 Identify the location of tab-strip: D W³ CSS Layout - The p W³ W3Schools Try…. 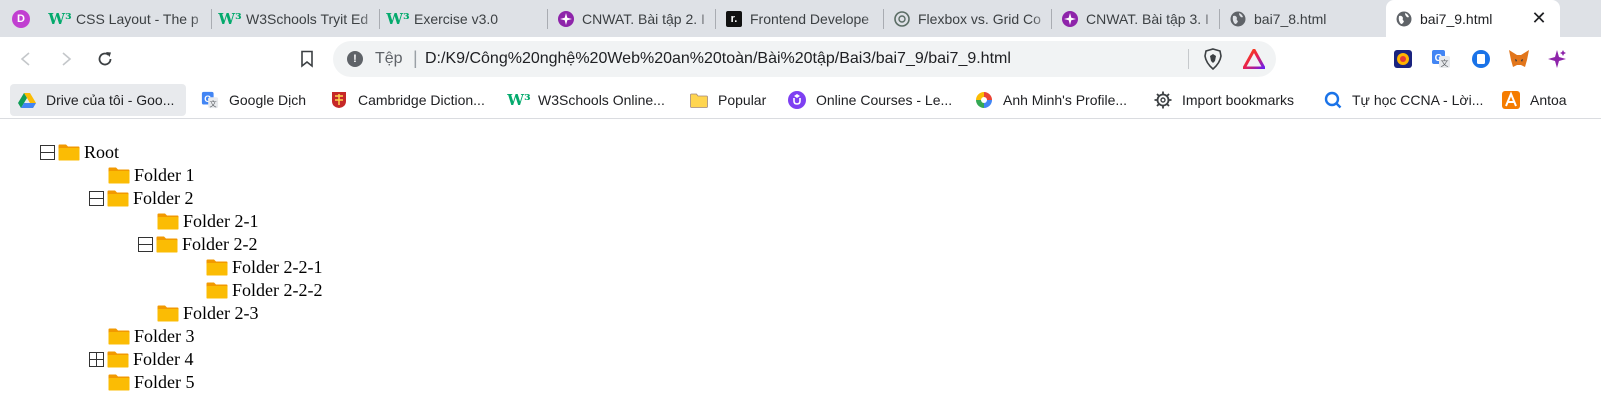
(800, 18).